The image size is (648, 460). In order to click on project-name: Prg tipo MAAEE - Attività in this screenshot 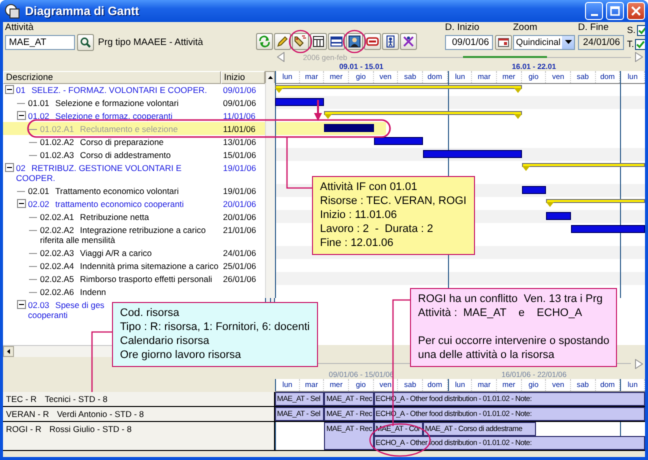, I will do `click(151, 42)`.